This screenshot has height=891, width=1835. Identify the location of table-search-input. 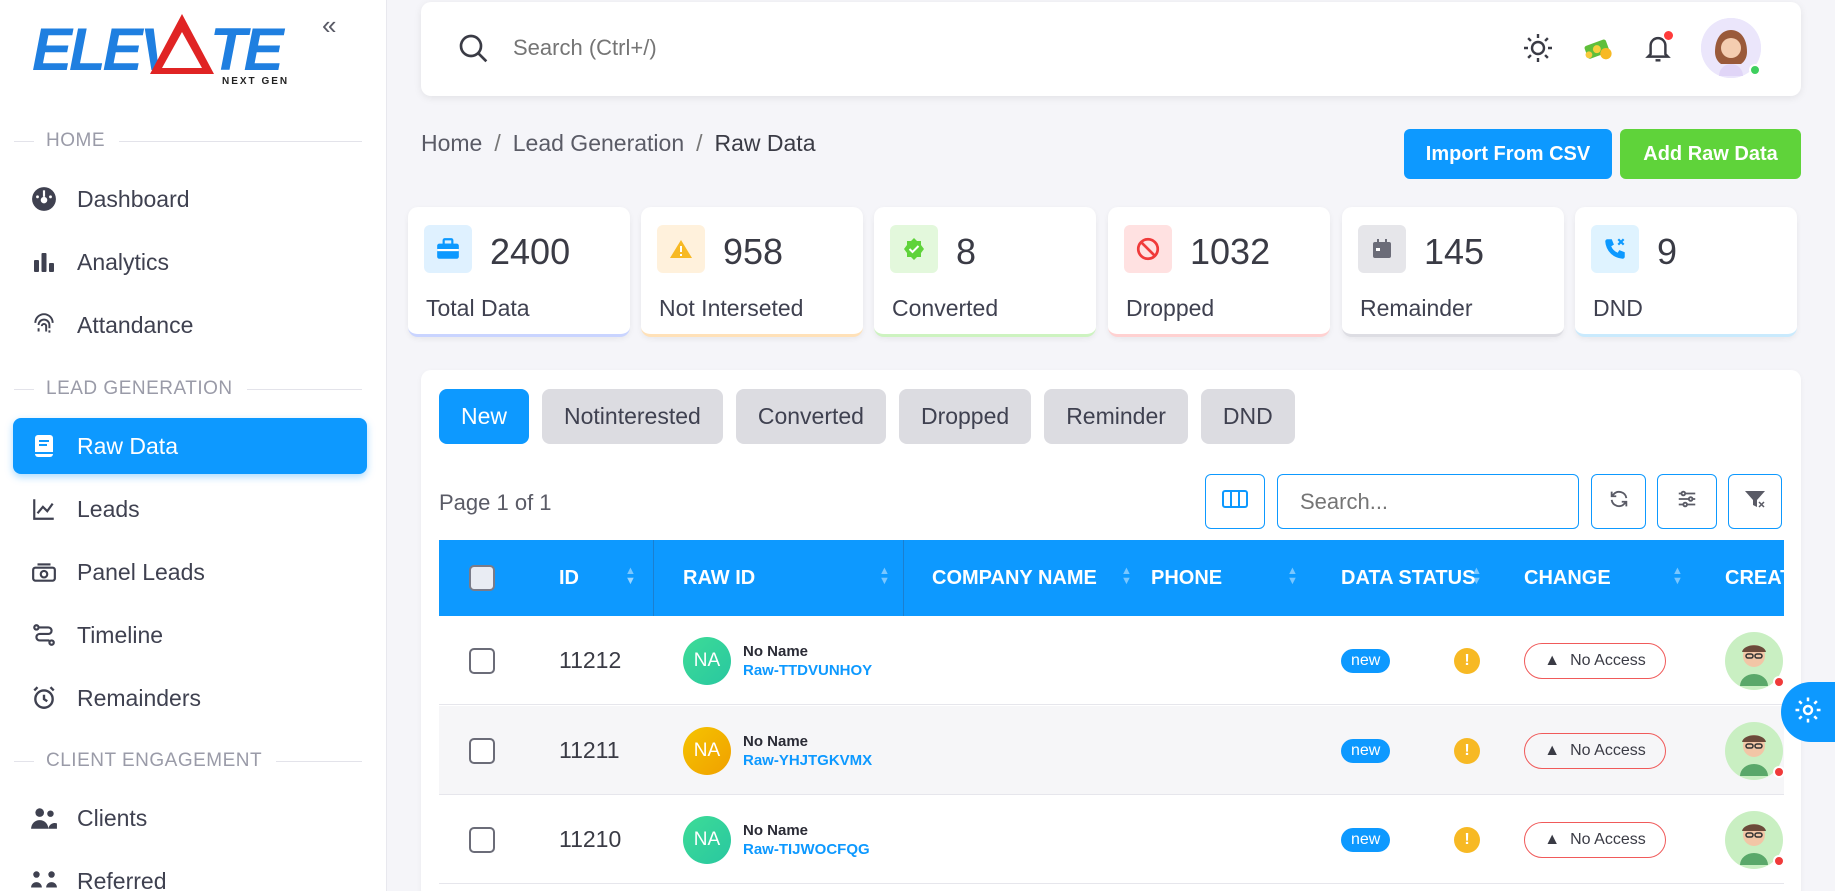
(1428, 501).